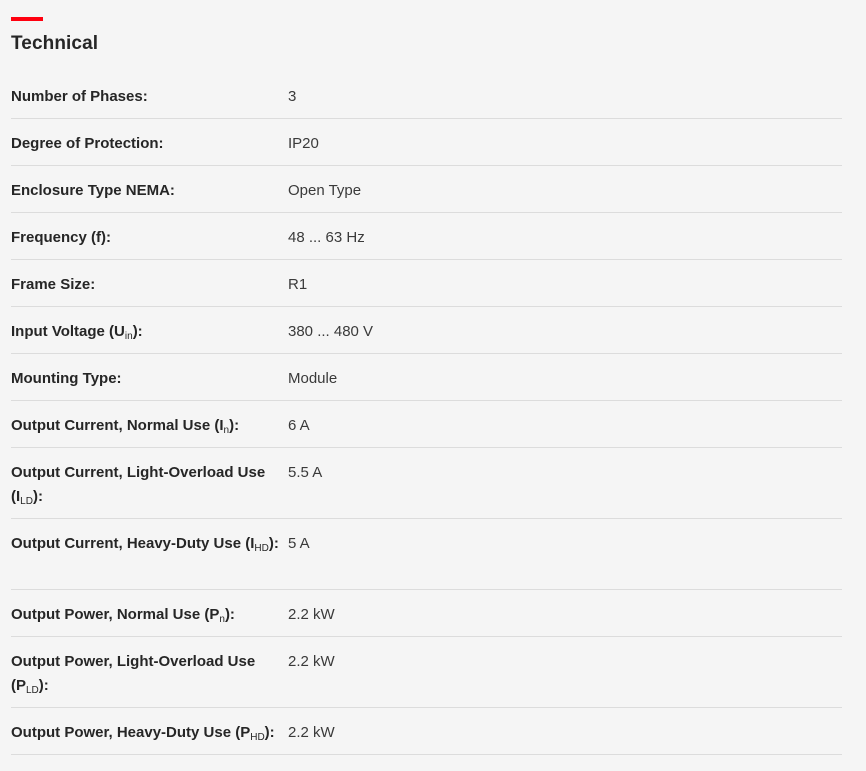 Image resolution: width=866 pixels, height=771 pixels. What do you see at coordinates (303, 143) in the screenshot?
I see `spec-value: IP20` at bounding box center [303, 143].